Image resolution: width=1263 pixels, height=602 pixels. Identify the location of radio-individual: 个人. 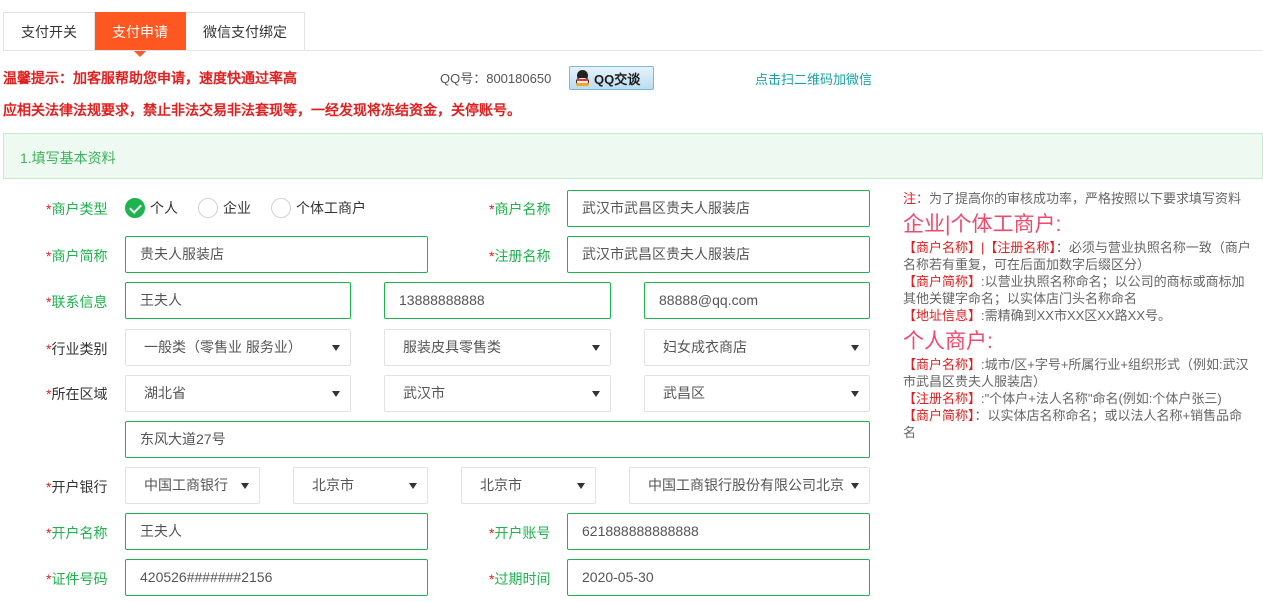
(151, 208).